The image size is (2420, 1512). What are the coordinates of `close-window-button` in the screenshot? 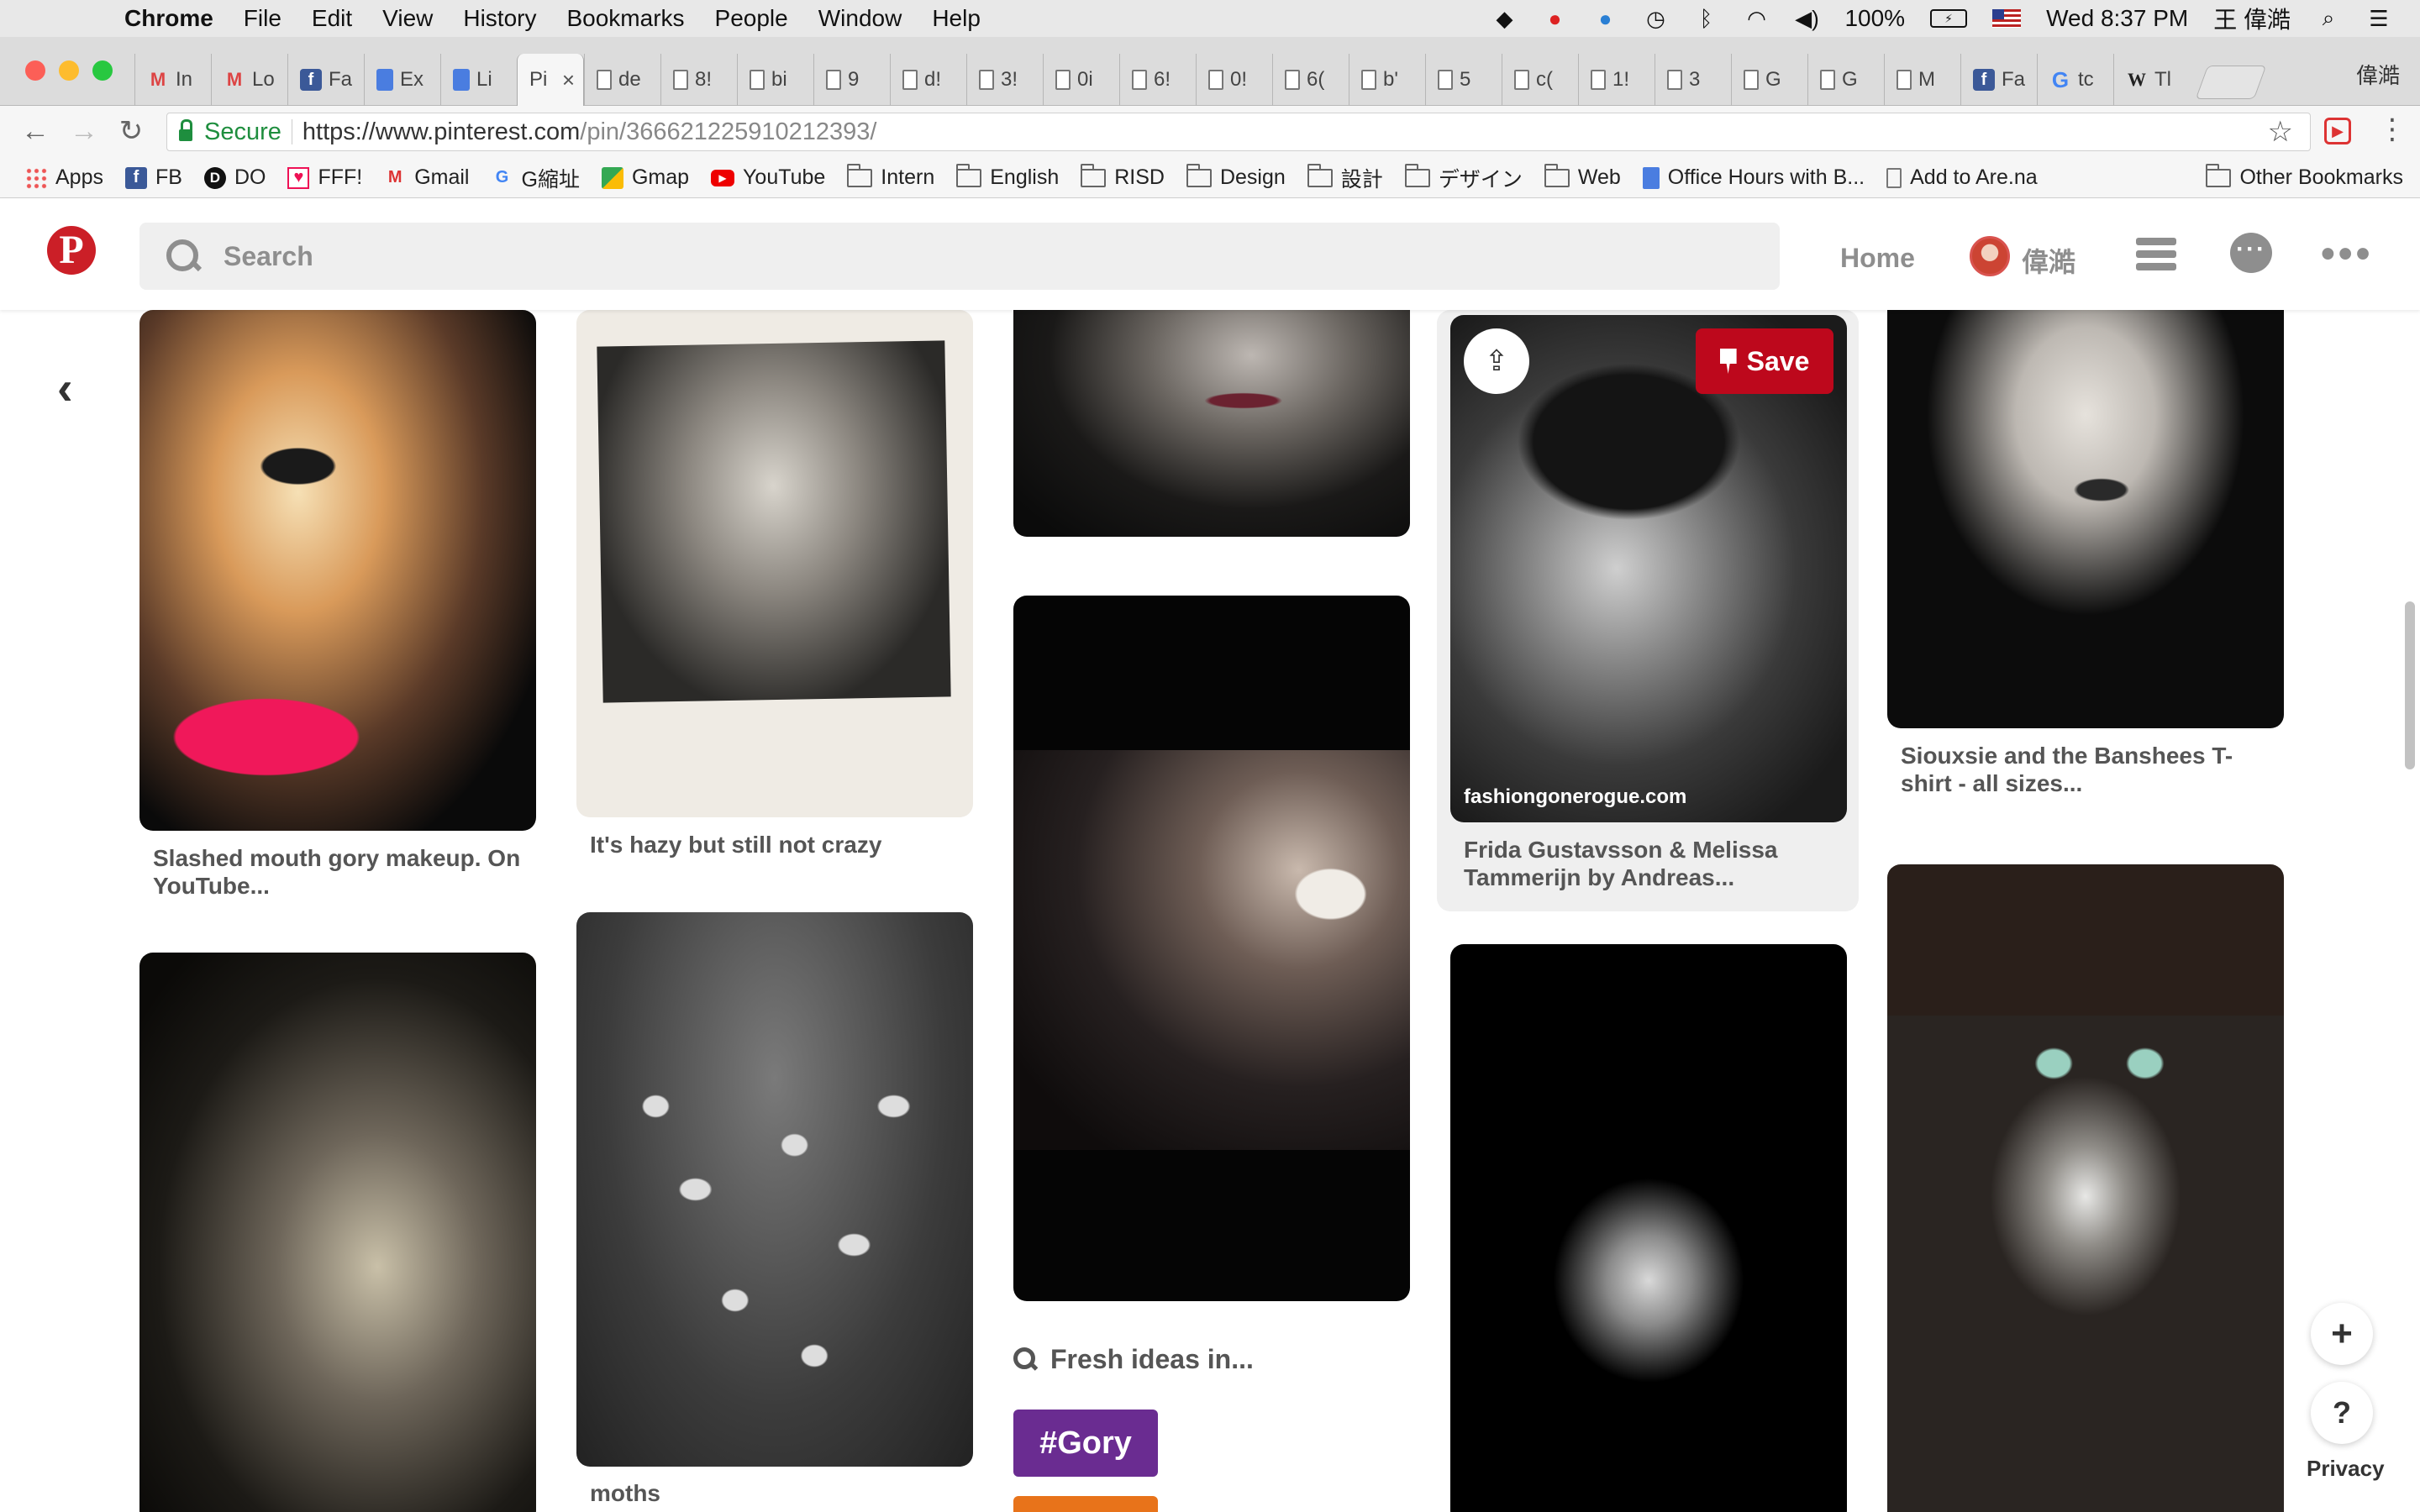 It's located at (35, 70).